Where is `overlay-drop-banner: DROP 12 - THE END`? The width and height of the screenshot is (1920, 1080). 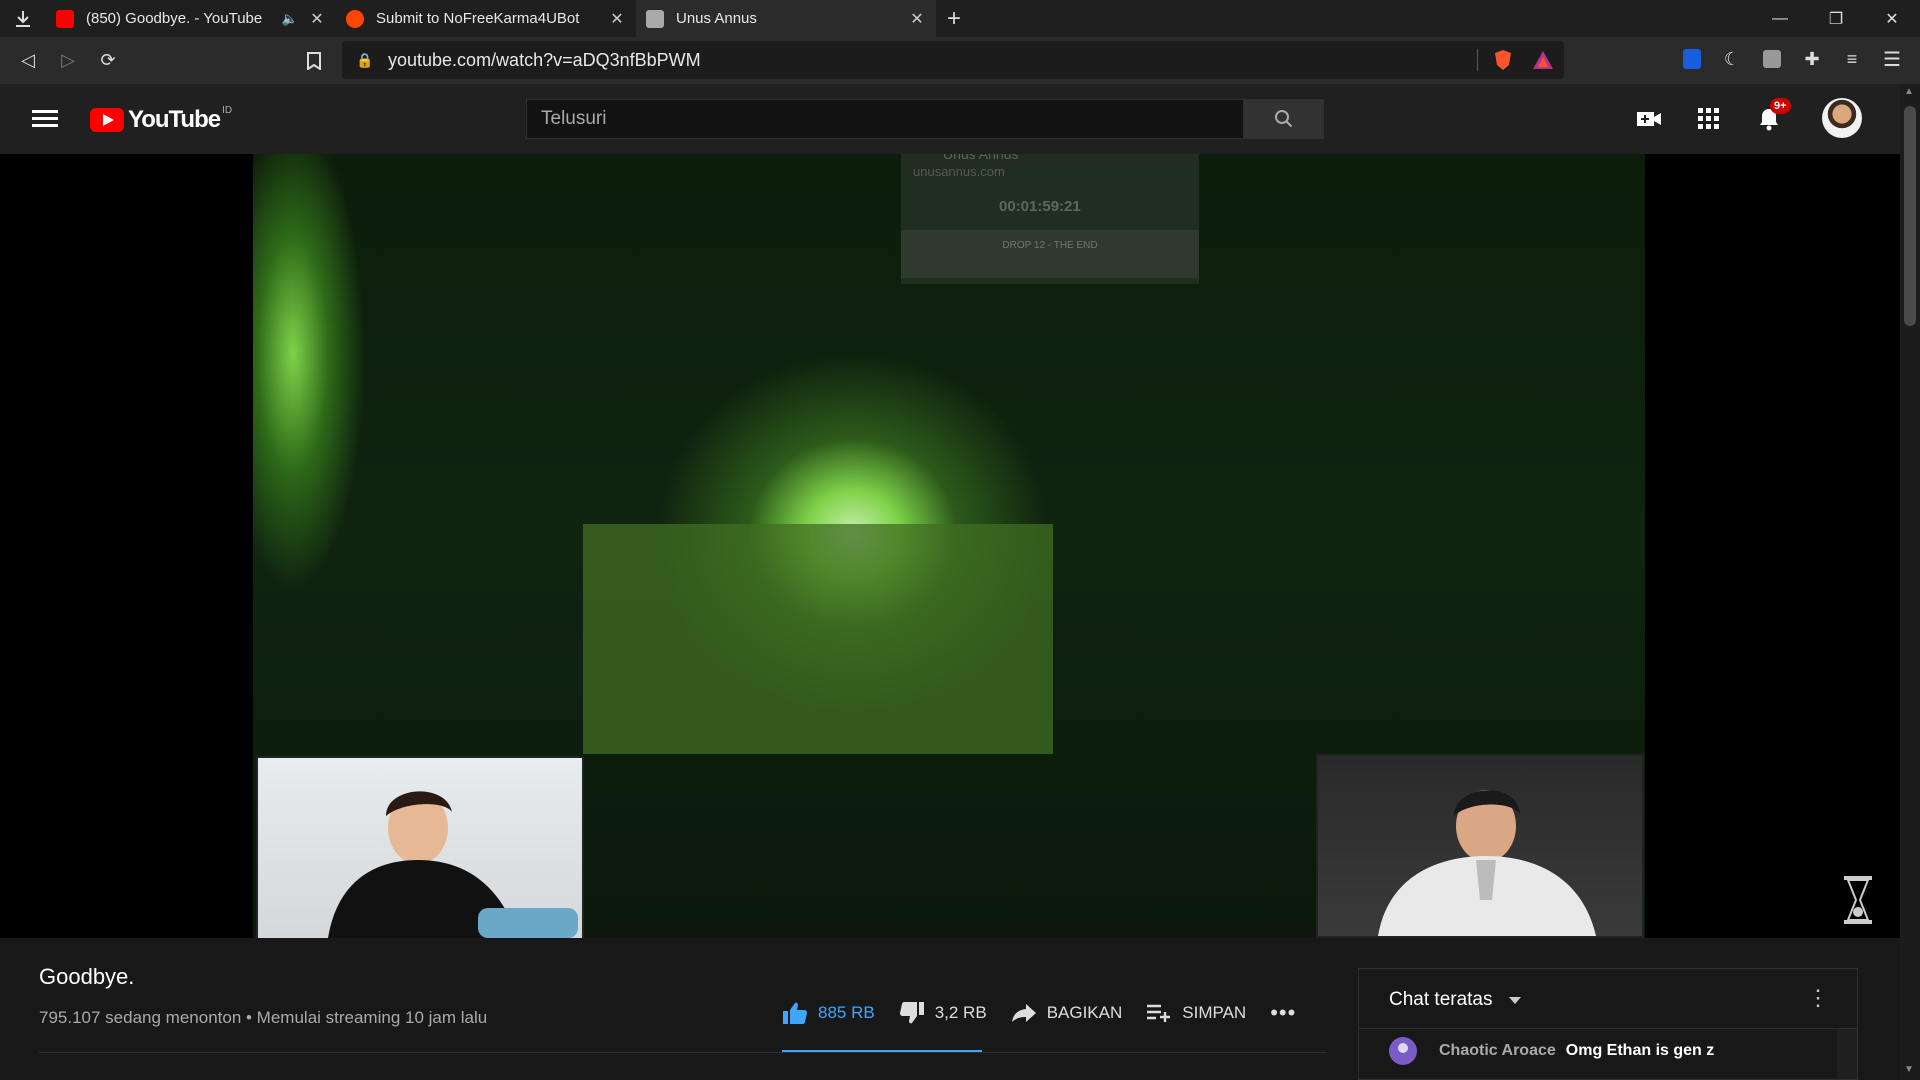 overlay-drop-banner: DROP 12 - THE END is located at coordinates (1050, 257).